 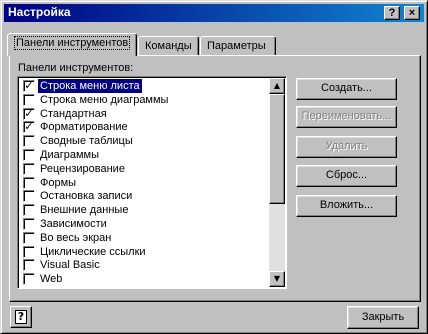 I want to click on help-icon: ?, so click(x=21, y=317).